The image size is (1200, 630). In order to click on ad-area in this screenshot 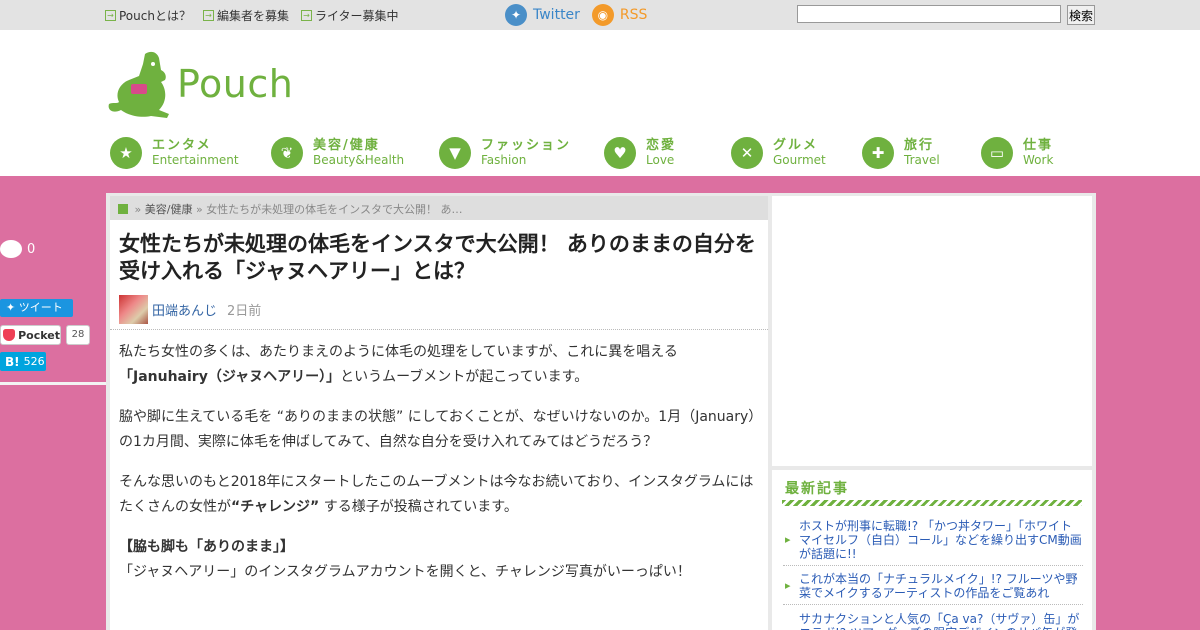, I will do `click(932, 331)`.